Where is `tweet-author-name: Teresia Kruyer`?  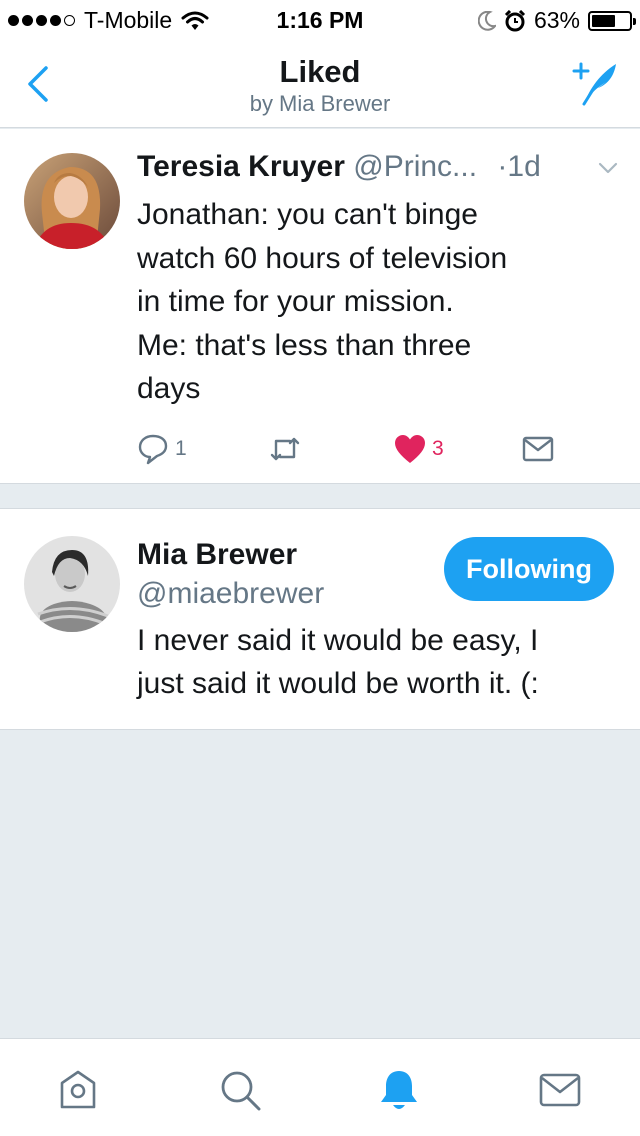 tweet-author-name: Teresia Kruyer is located at coordinates (241, 166).